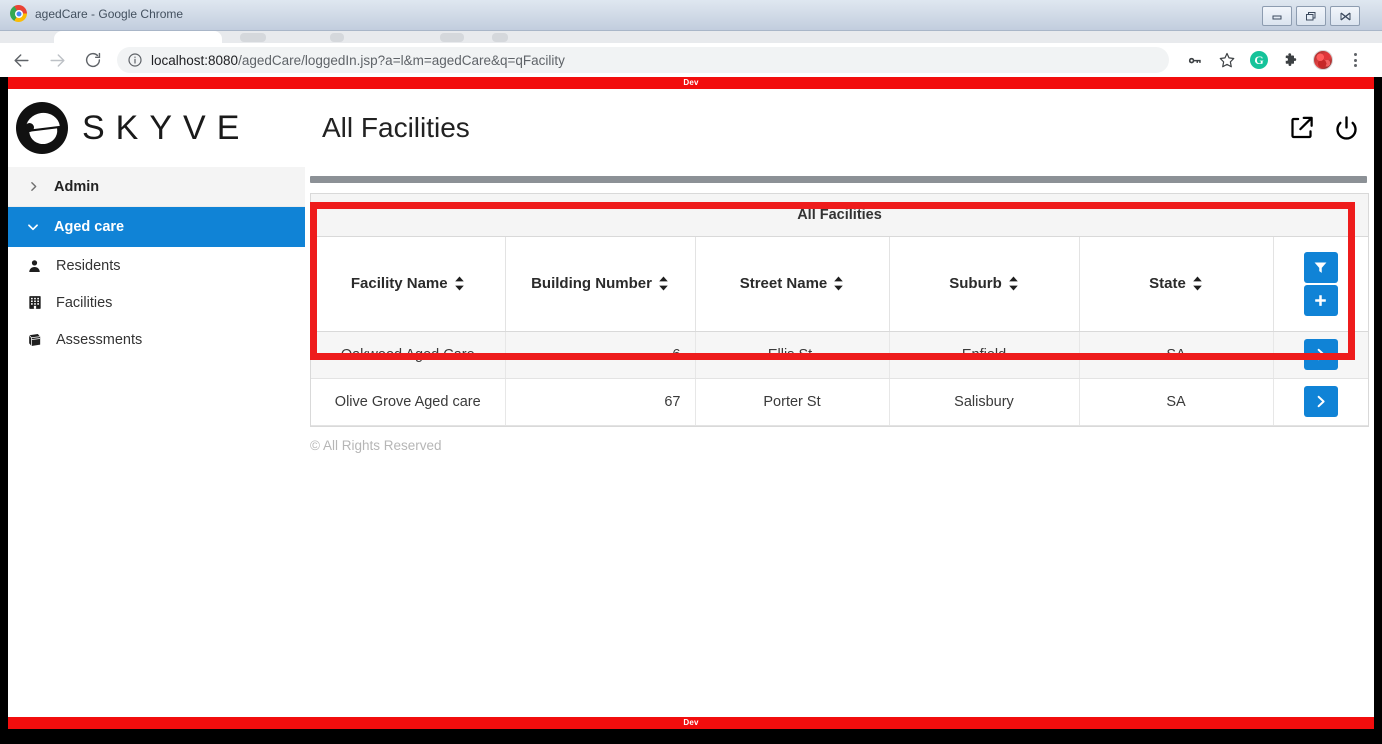  What do you see at coordinates (195, 60) in the screenshot?
I see `url-host: localhost:8080` at bounding box center [195, 60].